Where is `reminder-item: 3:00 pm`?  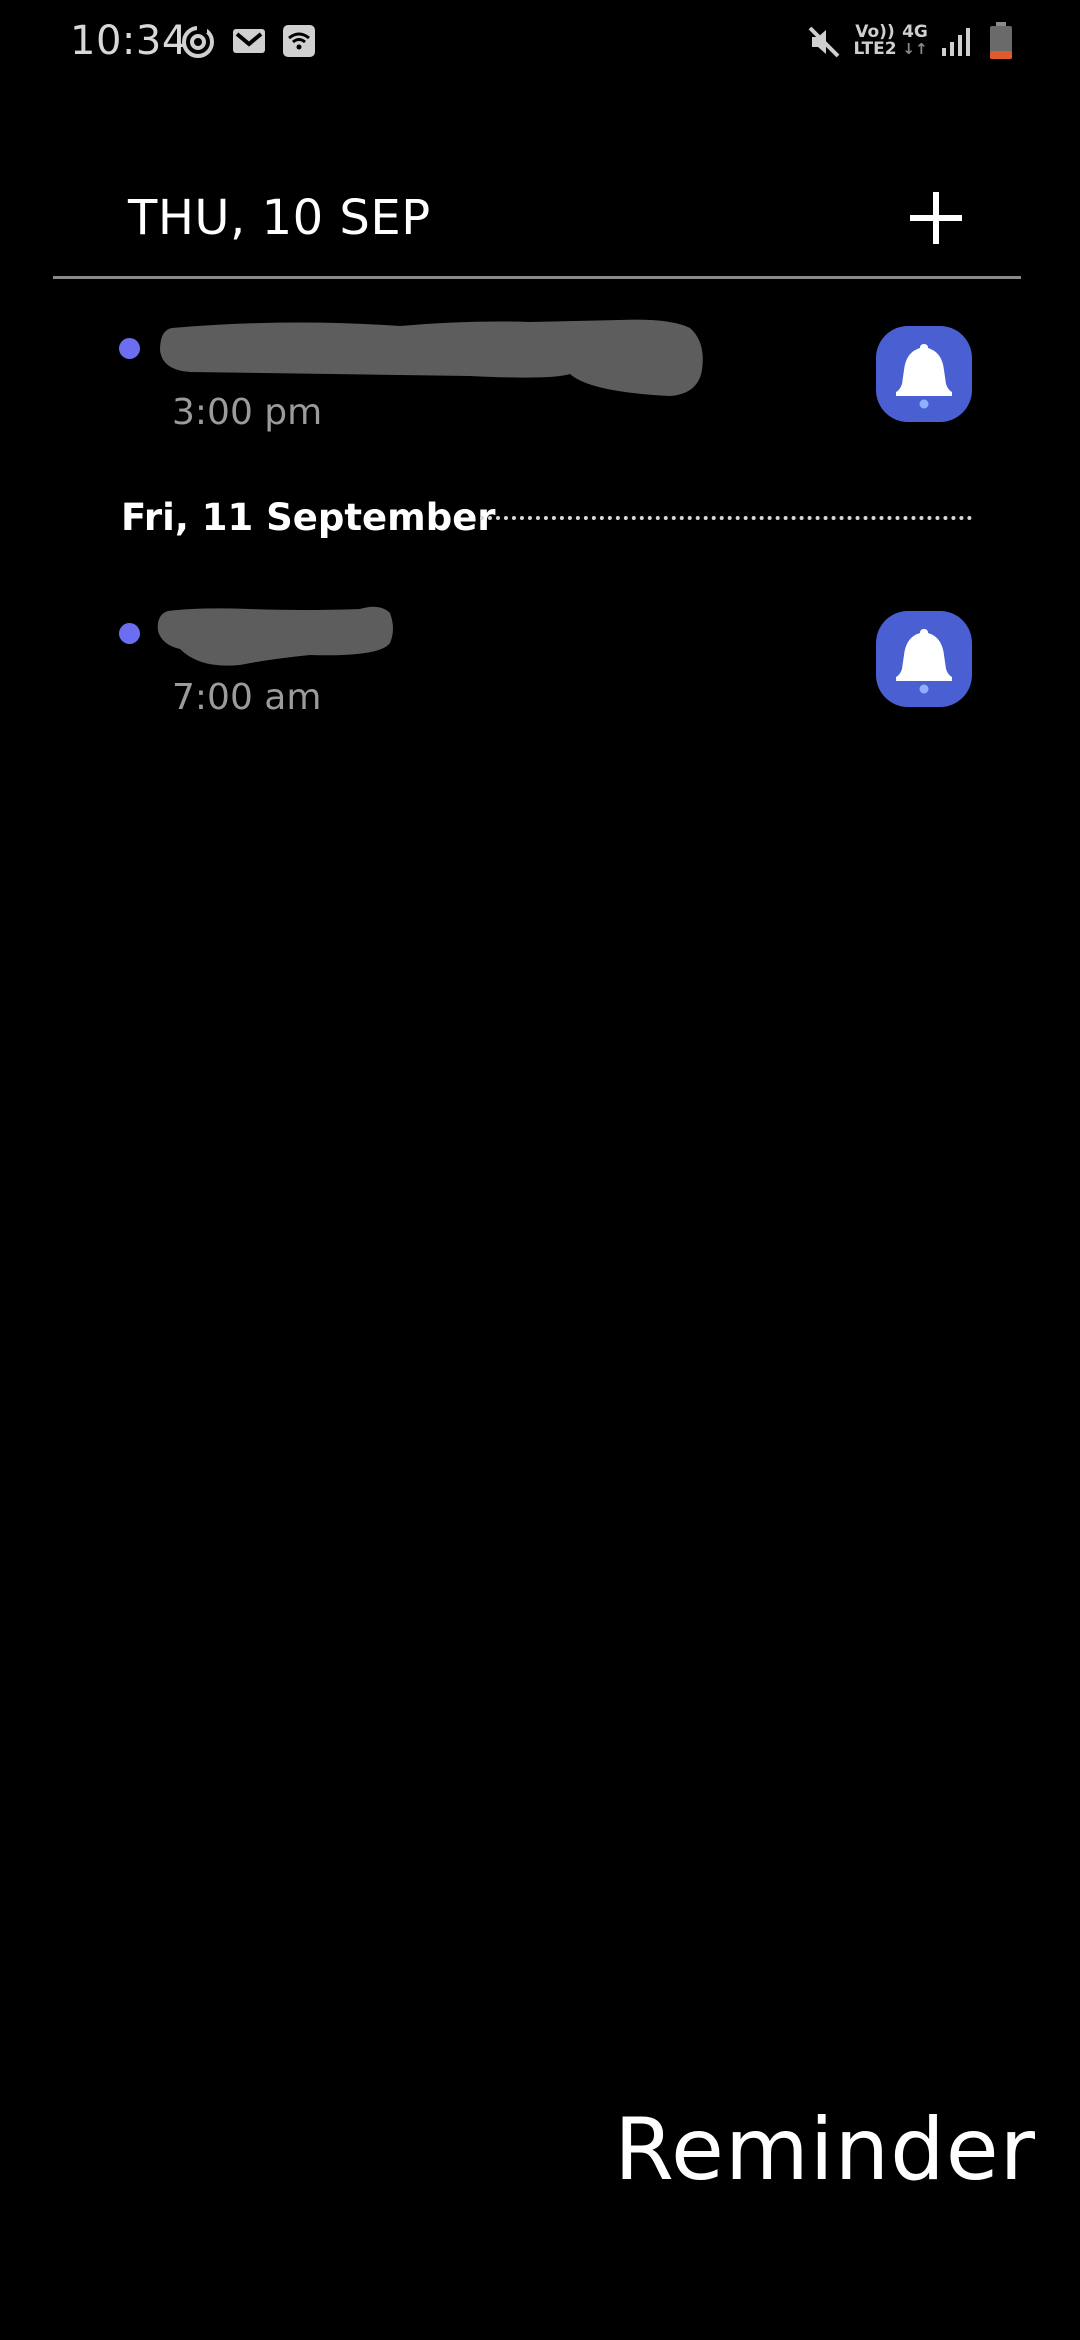 reminder-item: 3:00 pm is located at coordinates (540, 375).